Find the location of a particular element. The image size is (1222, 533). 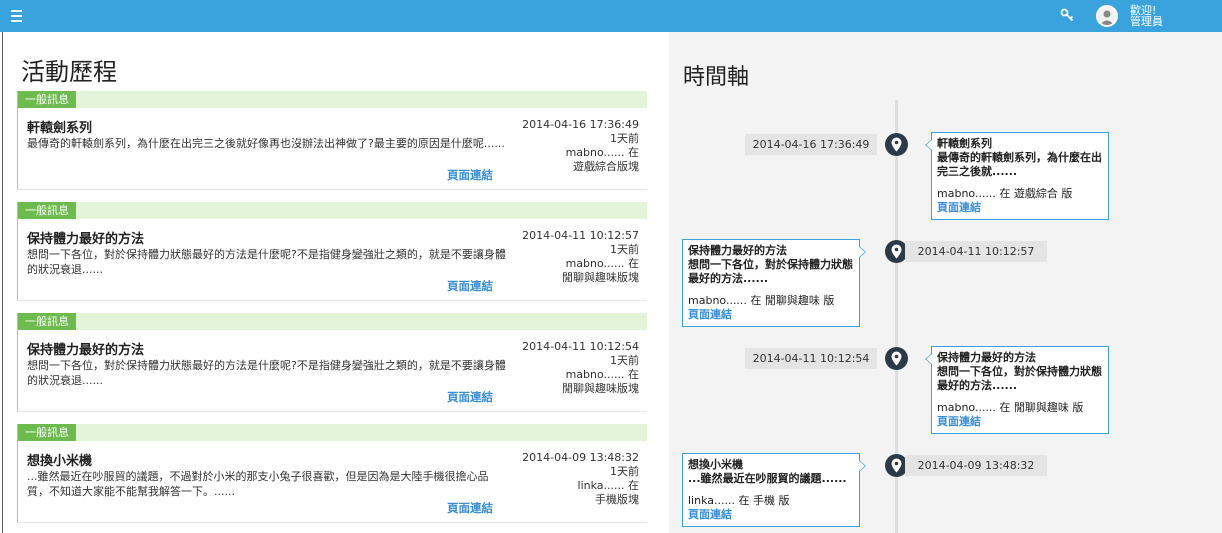

top-bar: 歡迎! 管理員 is located at coordinates (611, 16).